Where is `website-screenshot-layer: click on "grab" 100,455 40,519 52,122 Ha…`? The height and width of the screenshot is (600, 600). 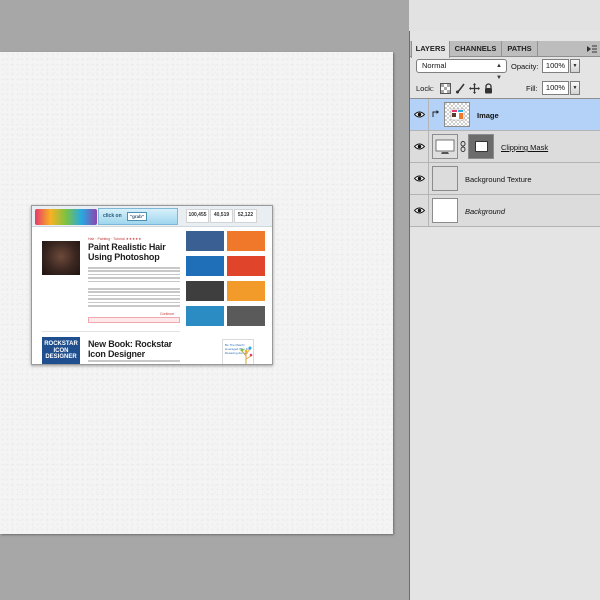 website-screenshot-layer: click on "grab" 100,455 40,519 52,122 Ha… is located at coordinates (152, 285).